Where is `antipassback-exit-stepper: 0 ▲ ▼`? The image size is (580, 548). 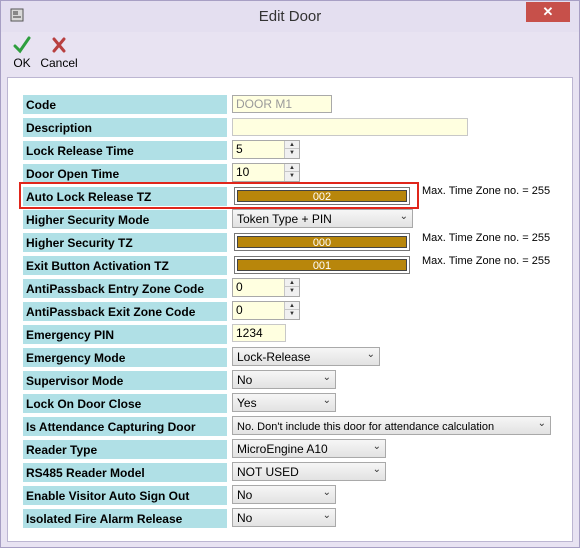 antipassback-exit-stepper: 0 ▲ ▼ is located at coordinates (266, 310).